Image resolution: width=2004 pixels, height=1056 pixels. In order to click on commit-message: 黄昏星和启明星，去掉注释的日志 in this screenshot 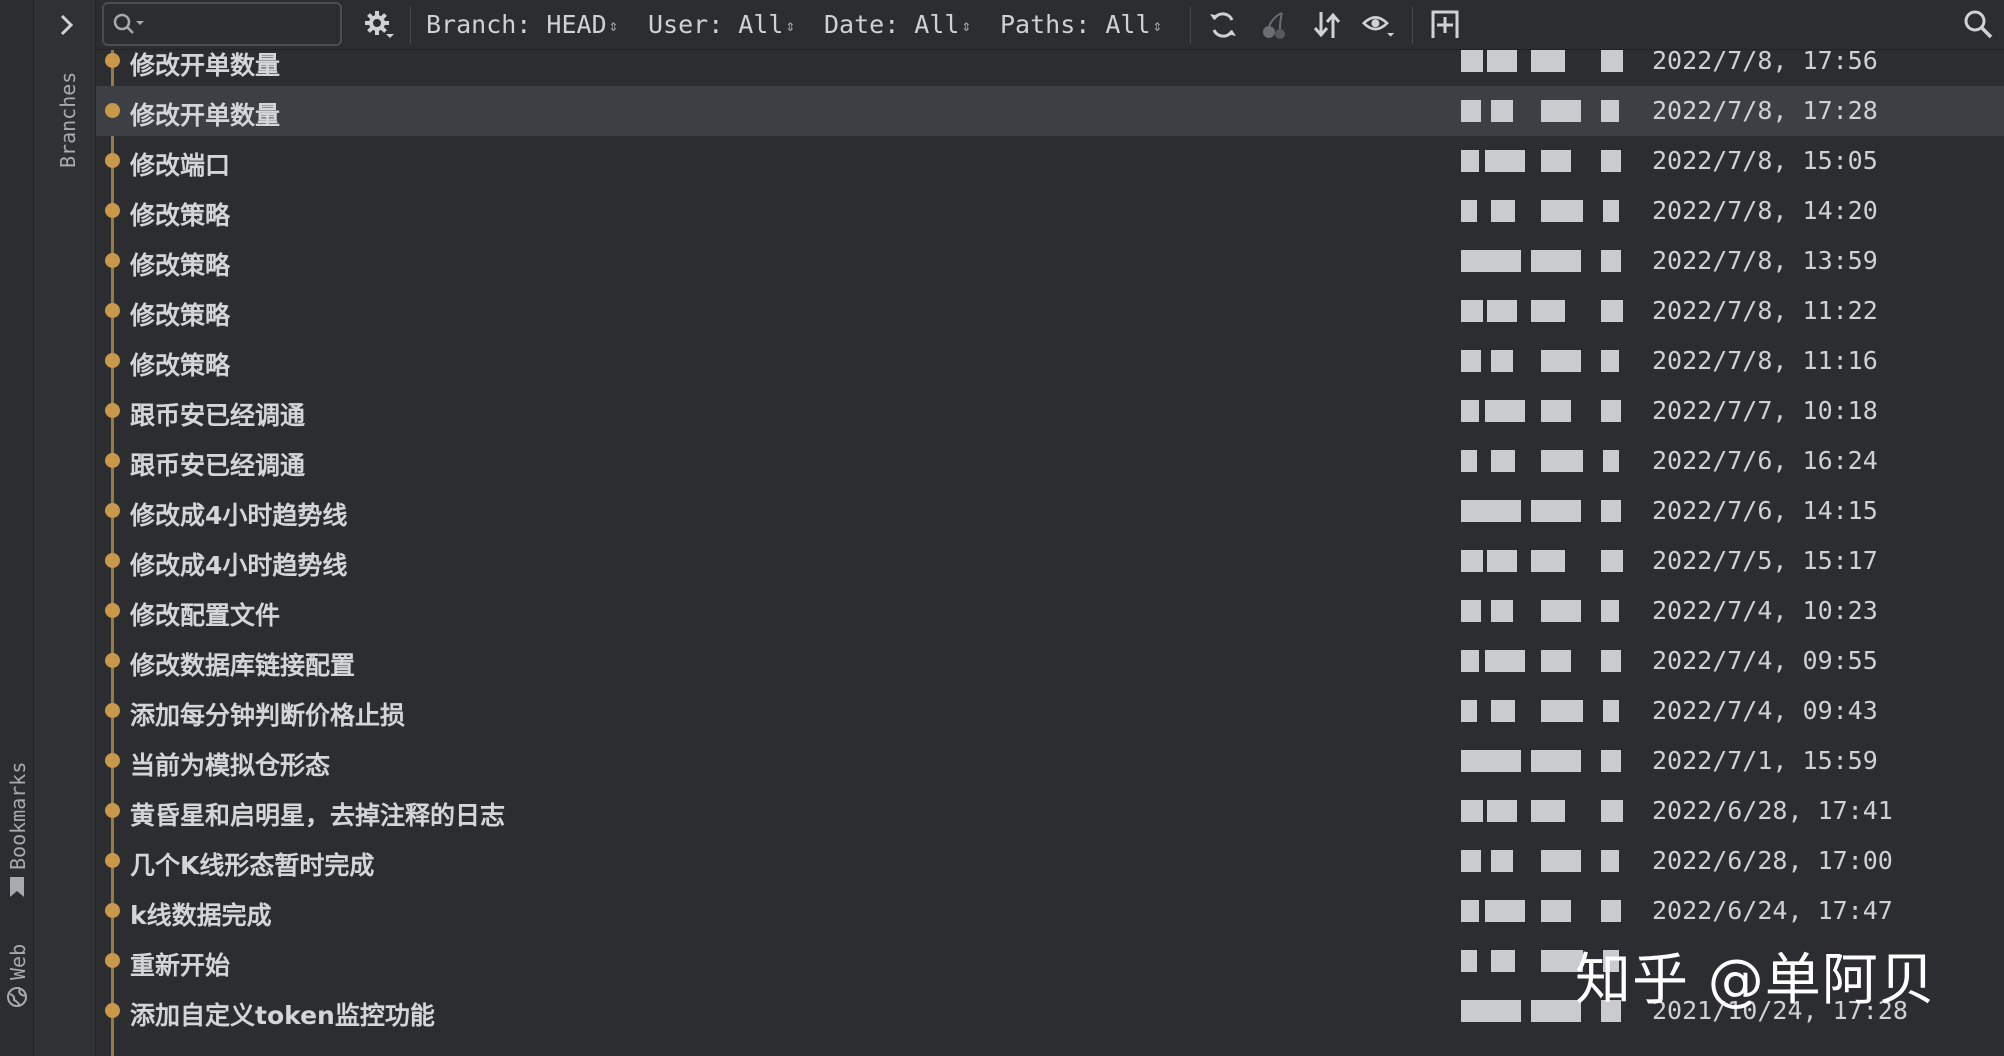, I will do `click(318, 815)`.